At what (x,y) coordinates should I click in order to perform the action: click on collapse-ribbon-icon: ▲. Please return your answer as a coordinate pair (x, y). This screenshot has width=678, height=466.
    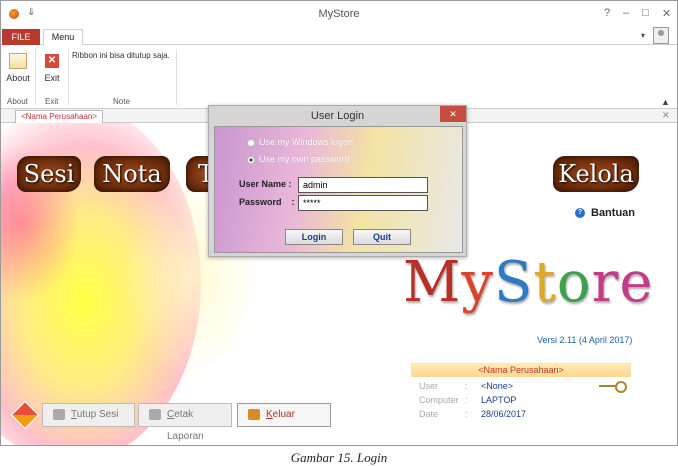
    Looking at the image, I should click on (665, 102).